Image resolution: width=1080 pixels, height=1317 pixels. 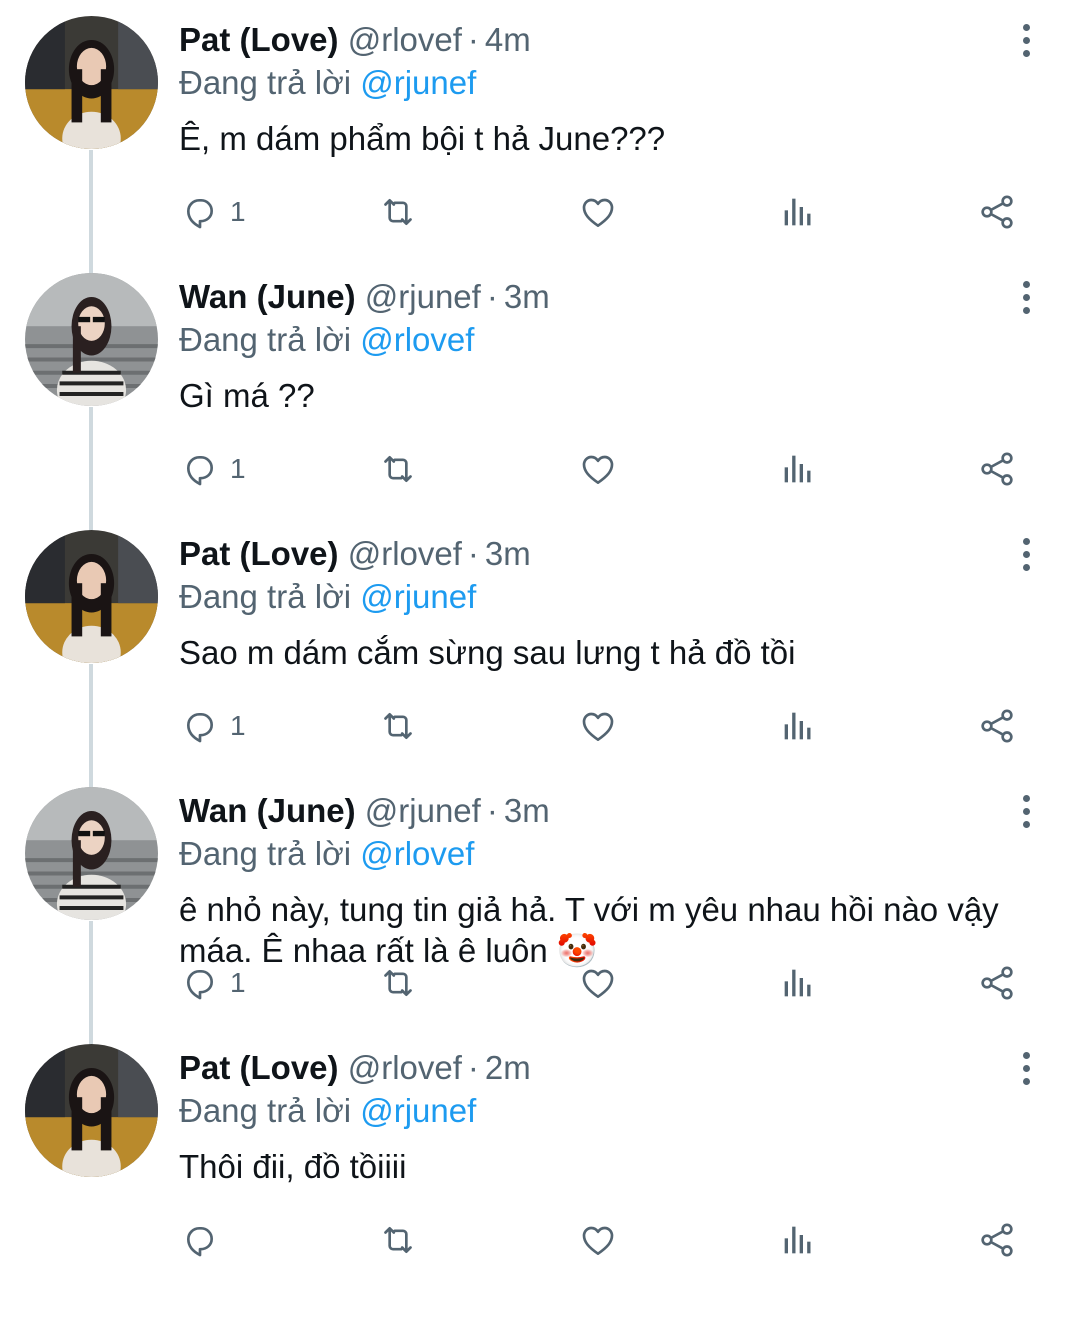 What do you see at coordinates (508, 1067) in the screenshot?
I see `timestamp: 2m` at bounding box center [508, 1067].